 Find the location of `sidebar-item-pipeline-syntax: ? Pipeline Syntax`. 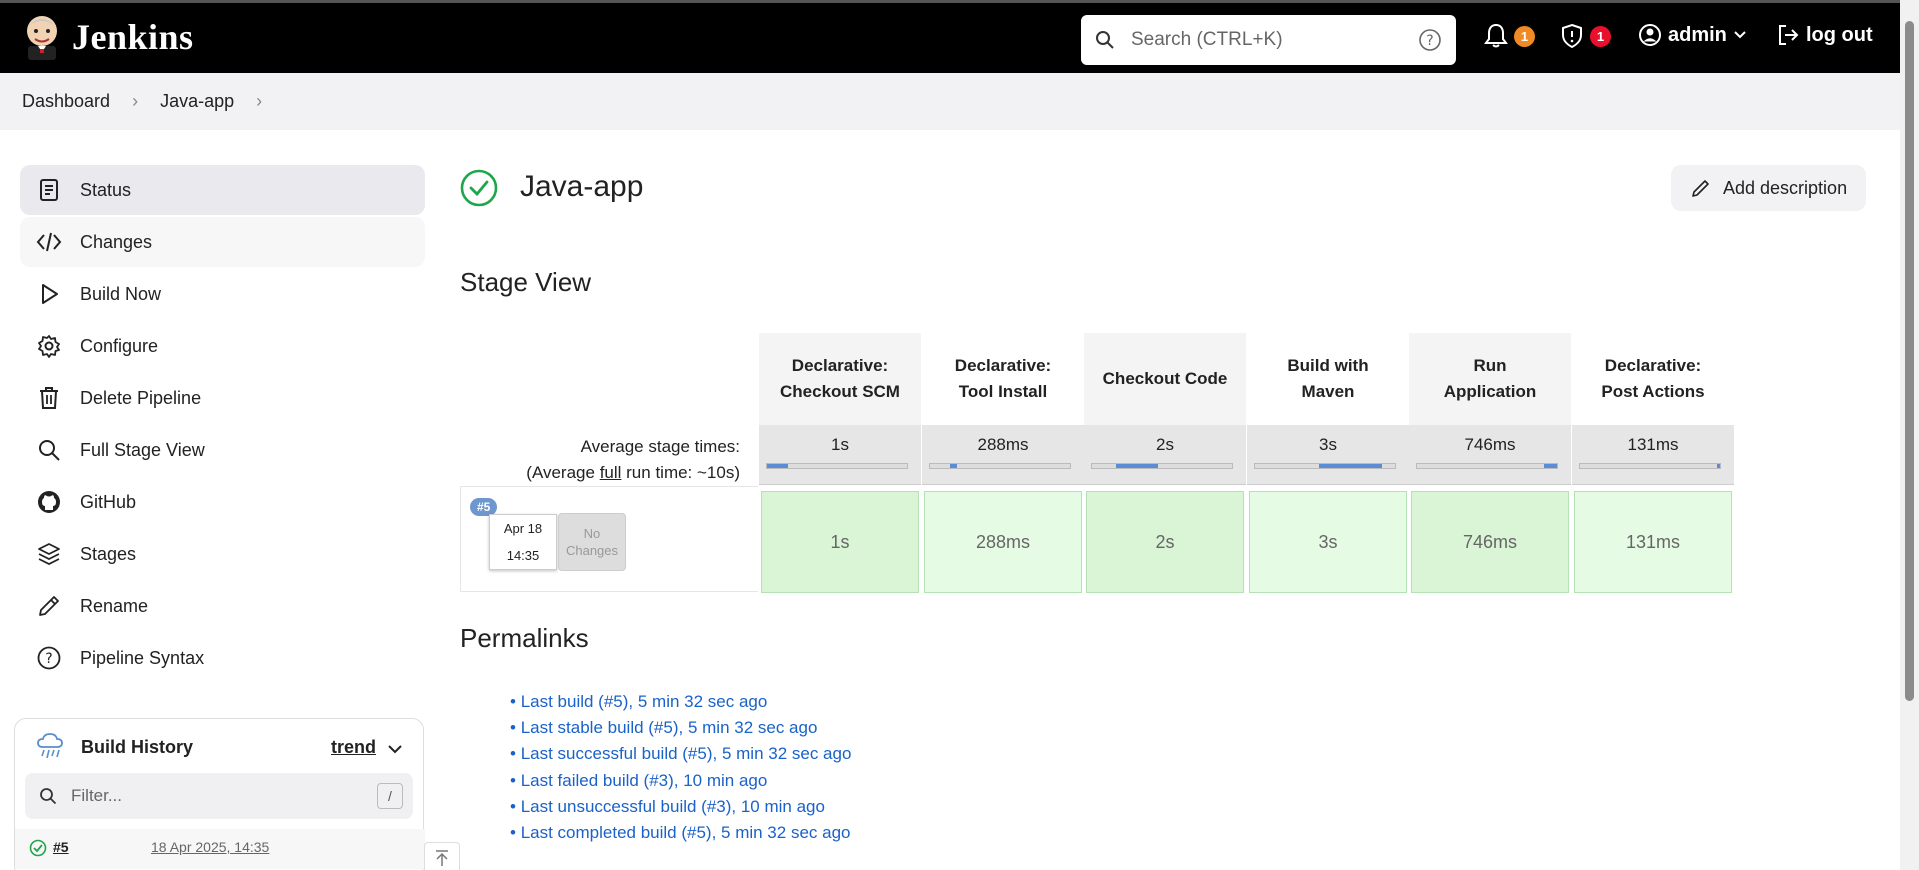

sidebar-item-pipeline-syntax: ? Pipeline Syntax is located at coordinates (222, 658).